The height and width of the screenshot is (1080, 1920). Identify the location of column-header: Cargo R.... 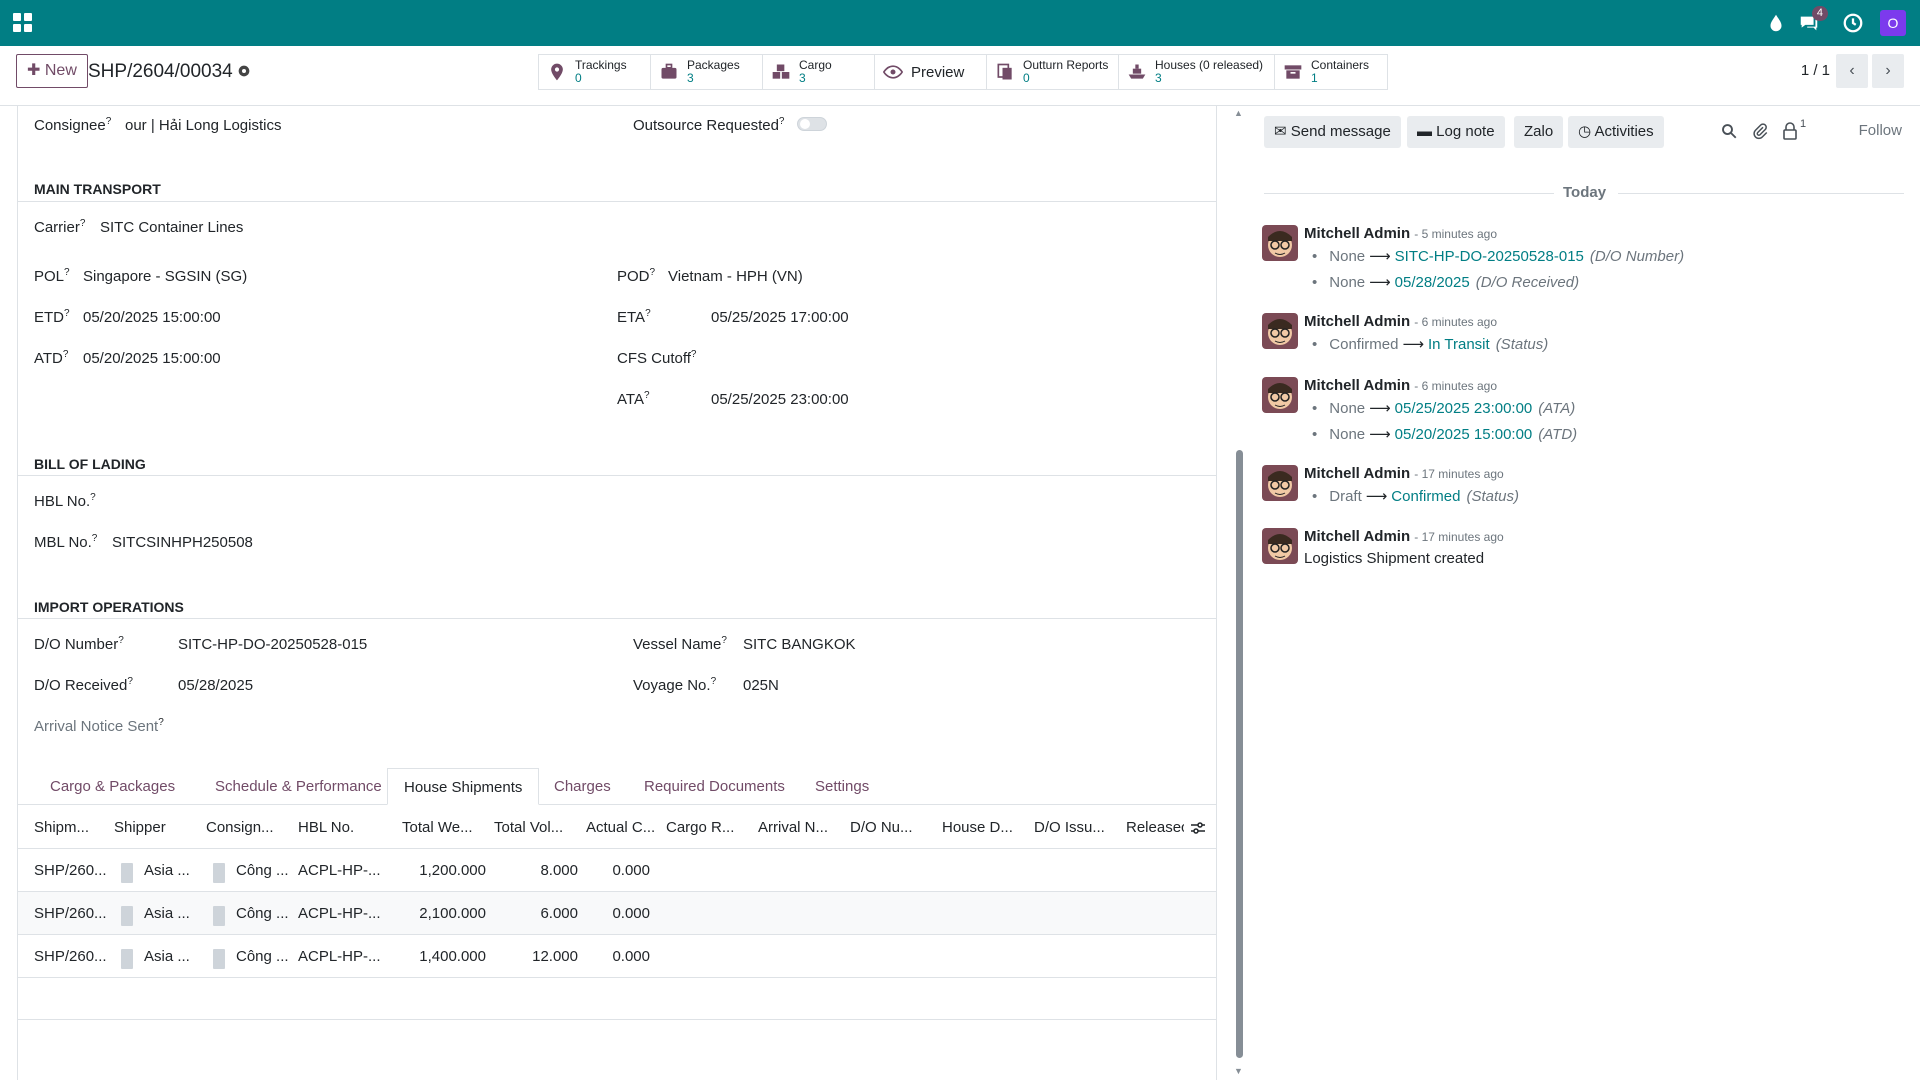
(700, 827).